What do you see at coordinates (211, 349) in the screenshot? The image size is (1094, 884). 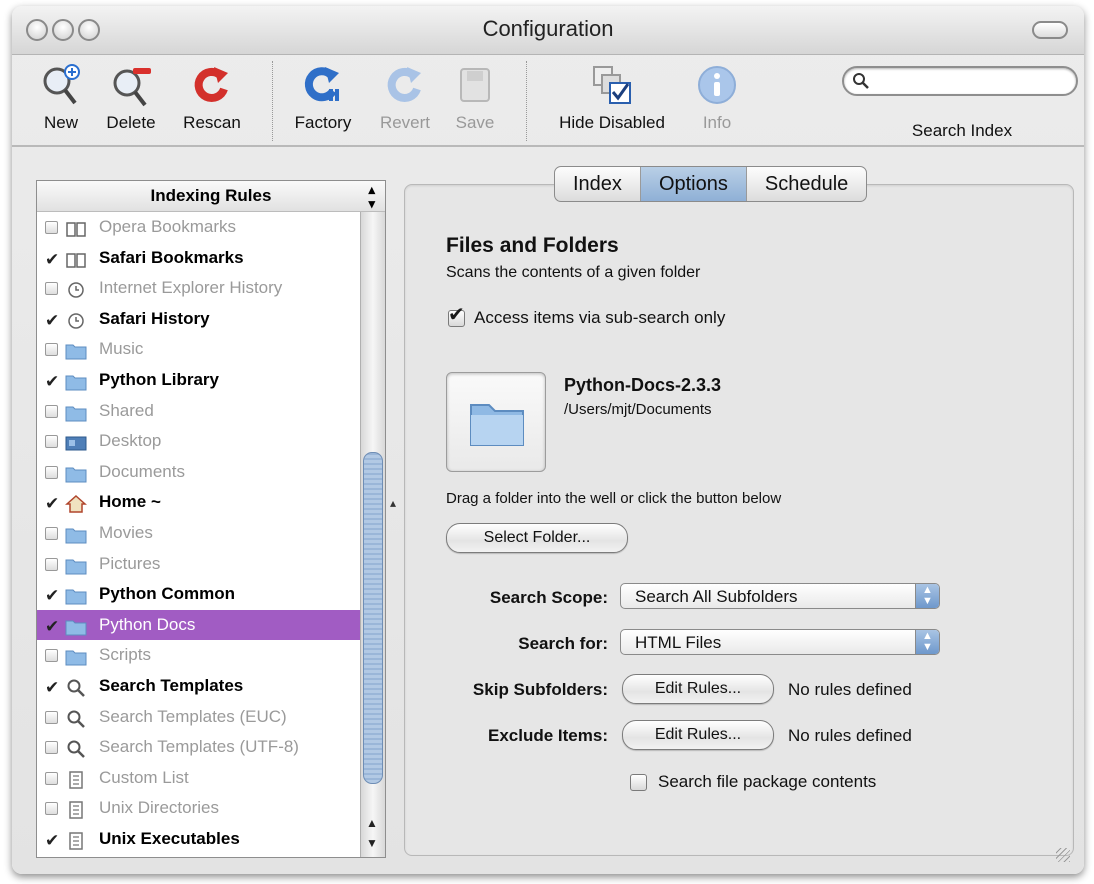 I see `sidebar-item-music: Music` at bounding box center [211, 349].